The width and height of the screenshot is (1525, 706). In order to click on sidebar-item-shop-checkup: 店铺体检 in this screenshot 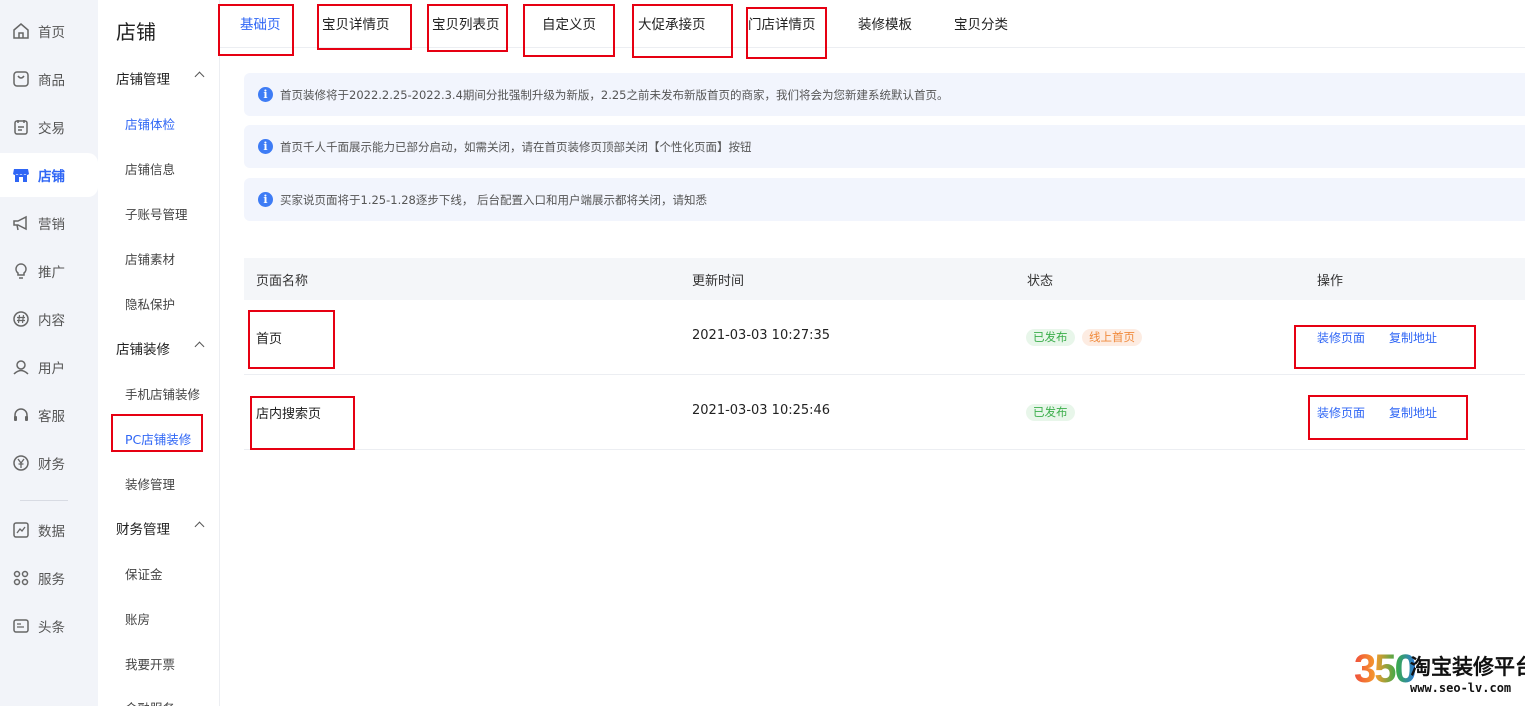, I will do `click(150, 123)`.